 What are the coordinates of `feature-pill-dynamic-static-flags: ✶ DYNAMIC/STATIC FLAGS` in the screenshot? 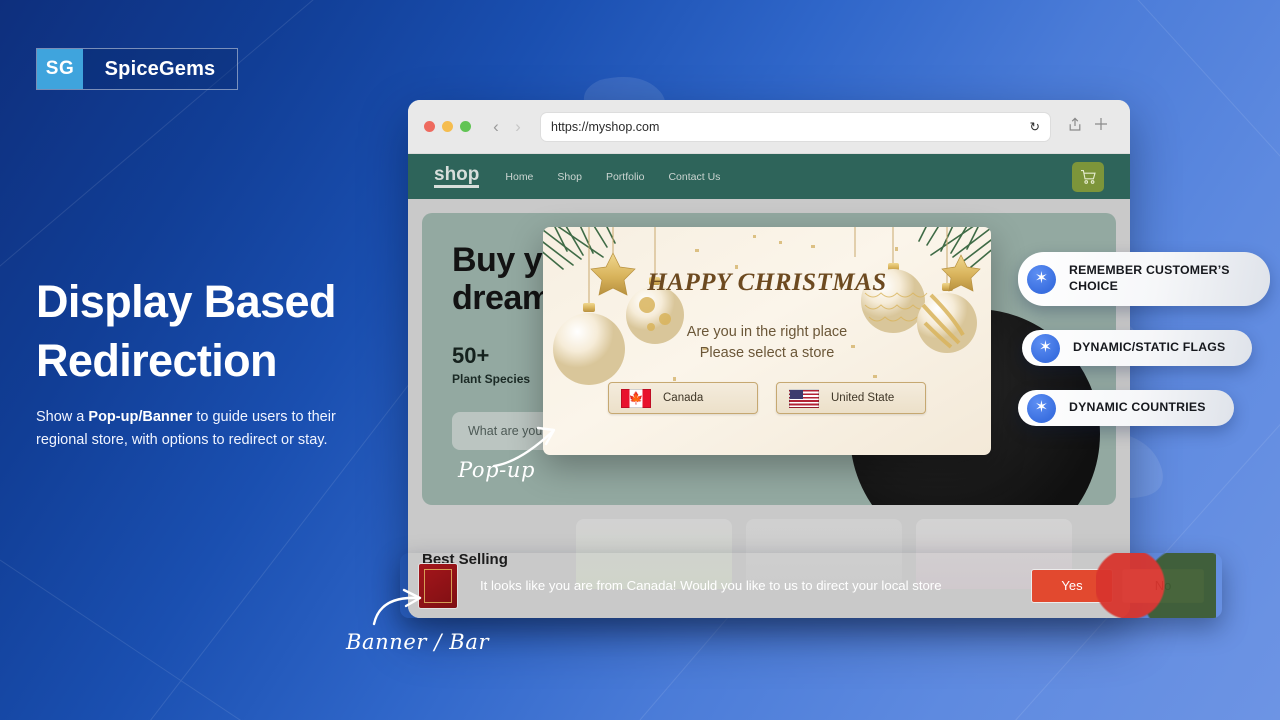 It's located at (1137, 348).